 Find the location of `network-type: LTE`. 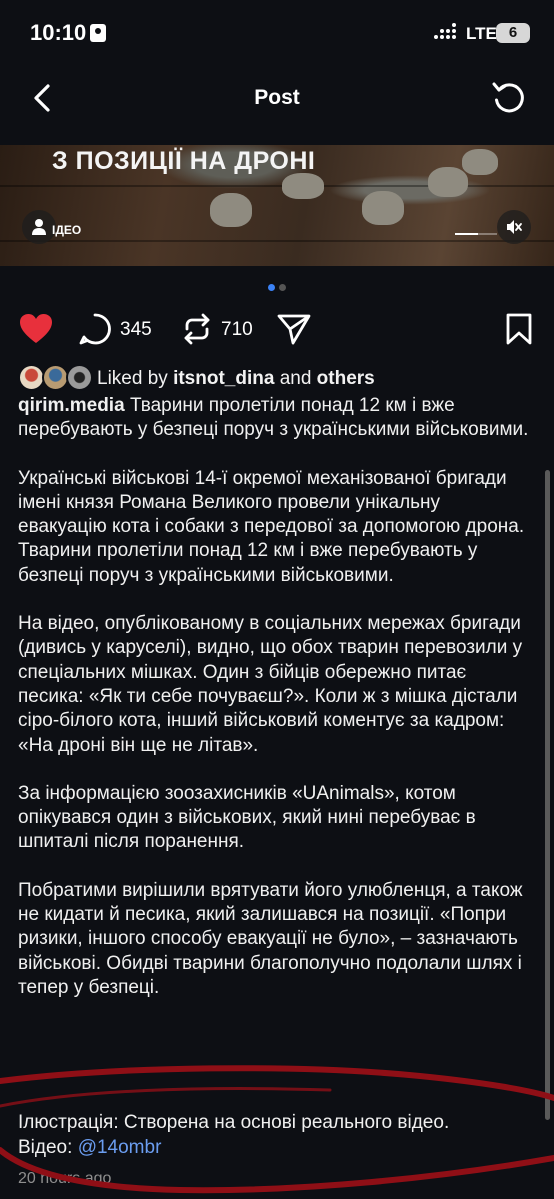

network-type: LTE is located at coordinates (481, 33).